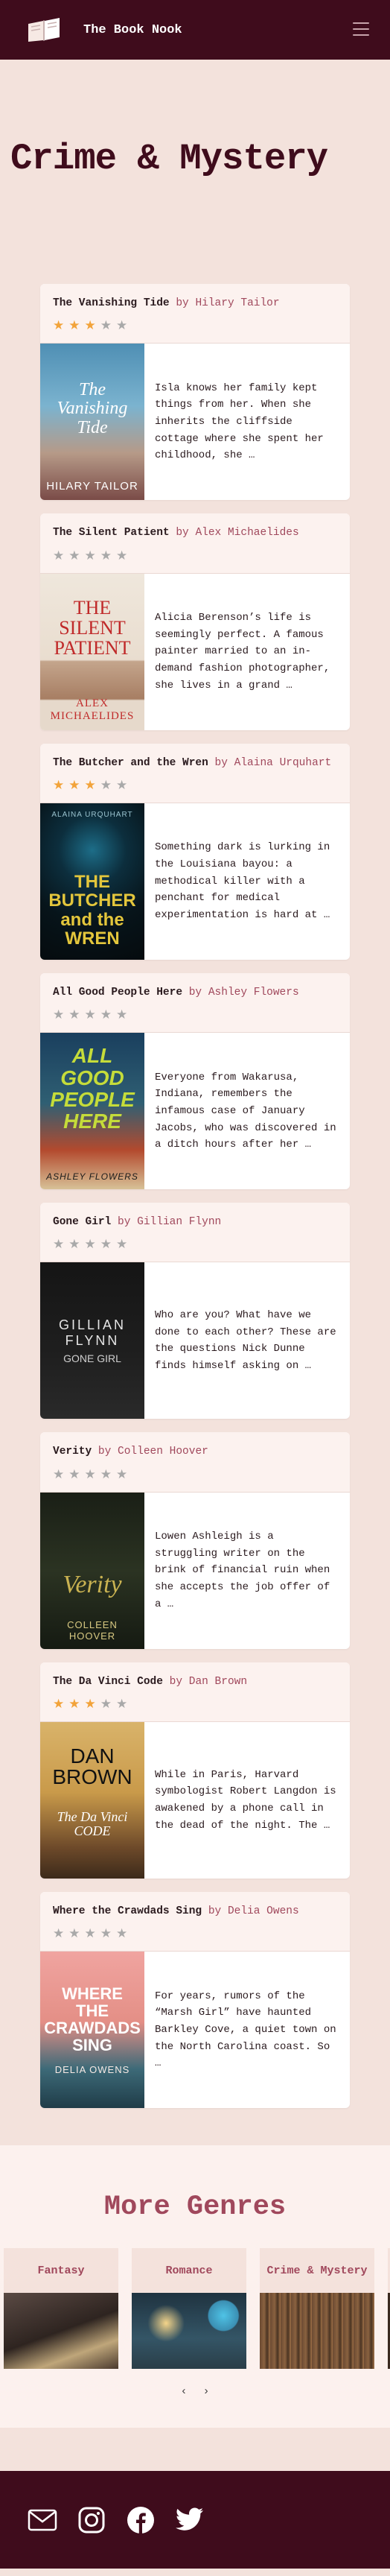 The width and height of the screenshot is (390, 2576). I want to click on chevron-left-icon: ‹, so click(183, 2391).